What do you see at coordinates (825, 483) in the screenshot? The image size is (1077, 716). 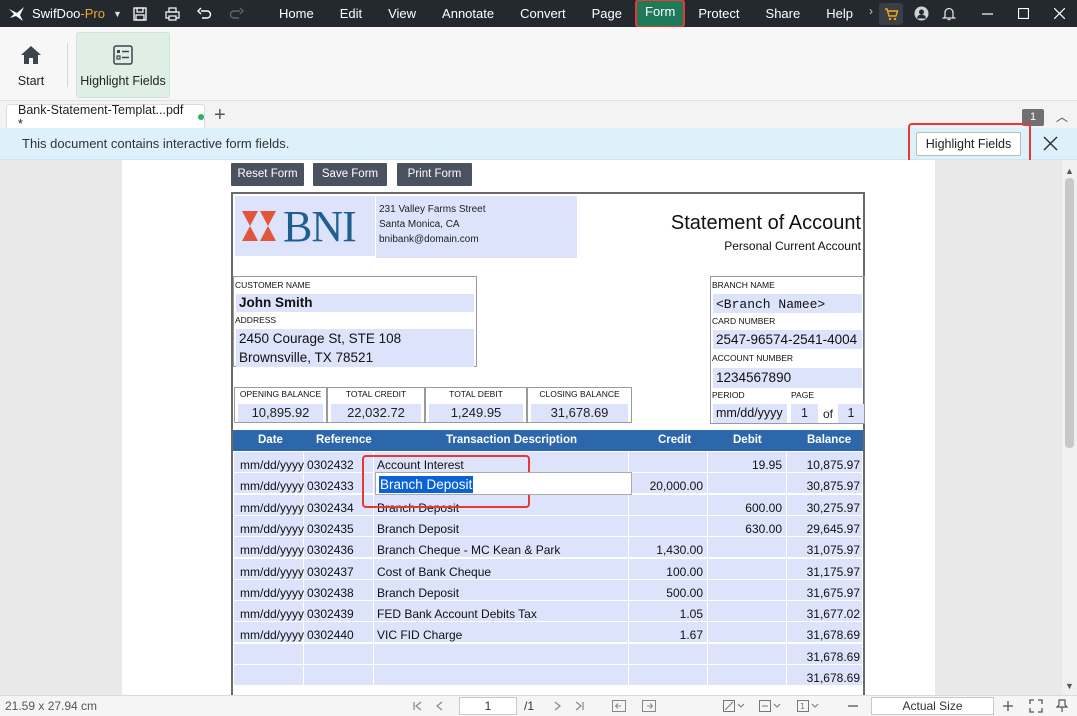 I see `cell-balance: 30,875.97` at bounding box center [825, 483].